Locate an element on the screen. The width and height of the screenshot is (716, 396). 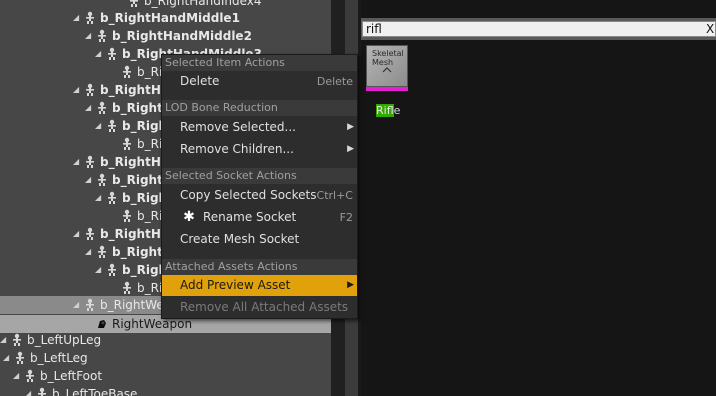
asset-name-rest: e is located at coordinates (397, 110).